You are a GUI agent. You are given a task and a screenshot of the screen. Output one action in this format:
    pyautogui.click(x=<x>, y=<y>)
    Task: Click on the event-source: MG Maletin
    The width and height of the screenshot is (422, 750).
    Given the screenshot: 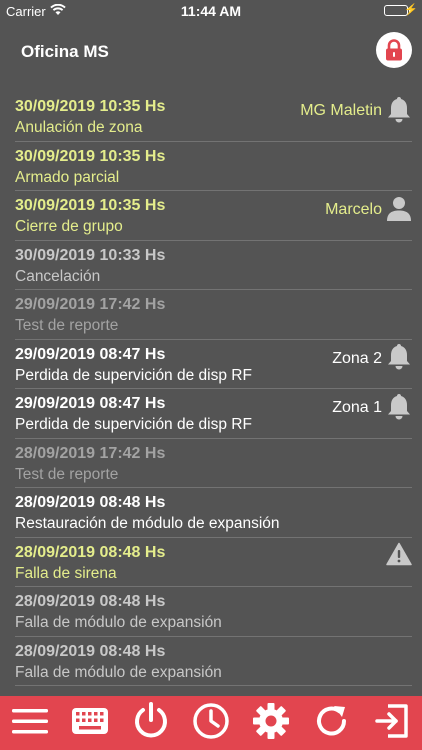 What is the action you would take?
    pyautogui.click(x=356, y=111)
    